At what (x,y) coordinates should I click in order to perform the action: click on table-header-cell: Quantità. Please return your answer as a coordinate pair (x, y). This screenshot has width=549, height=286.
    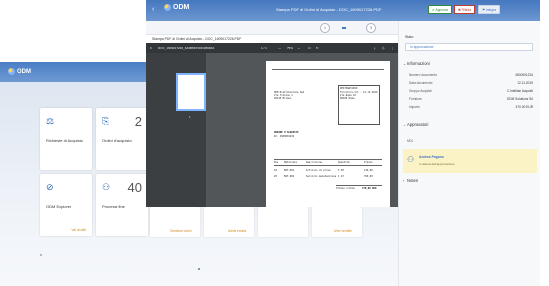
    Looking at the image, I should click on (344, 162).